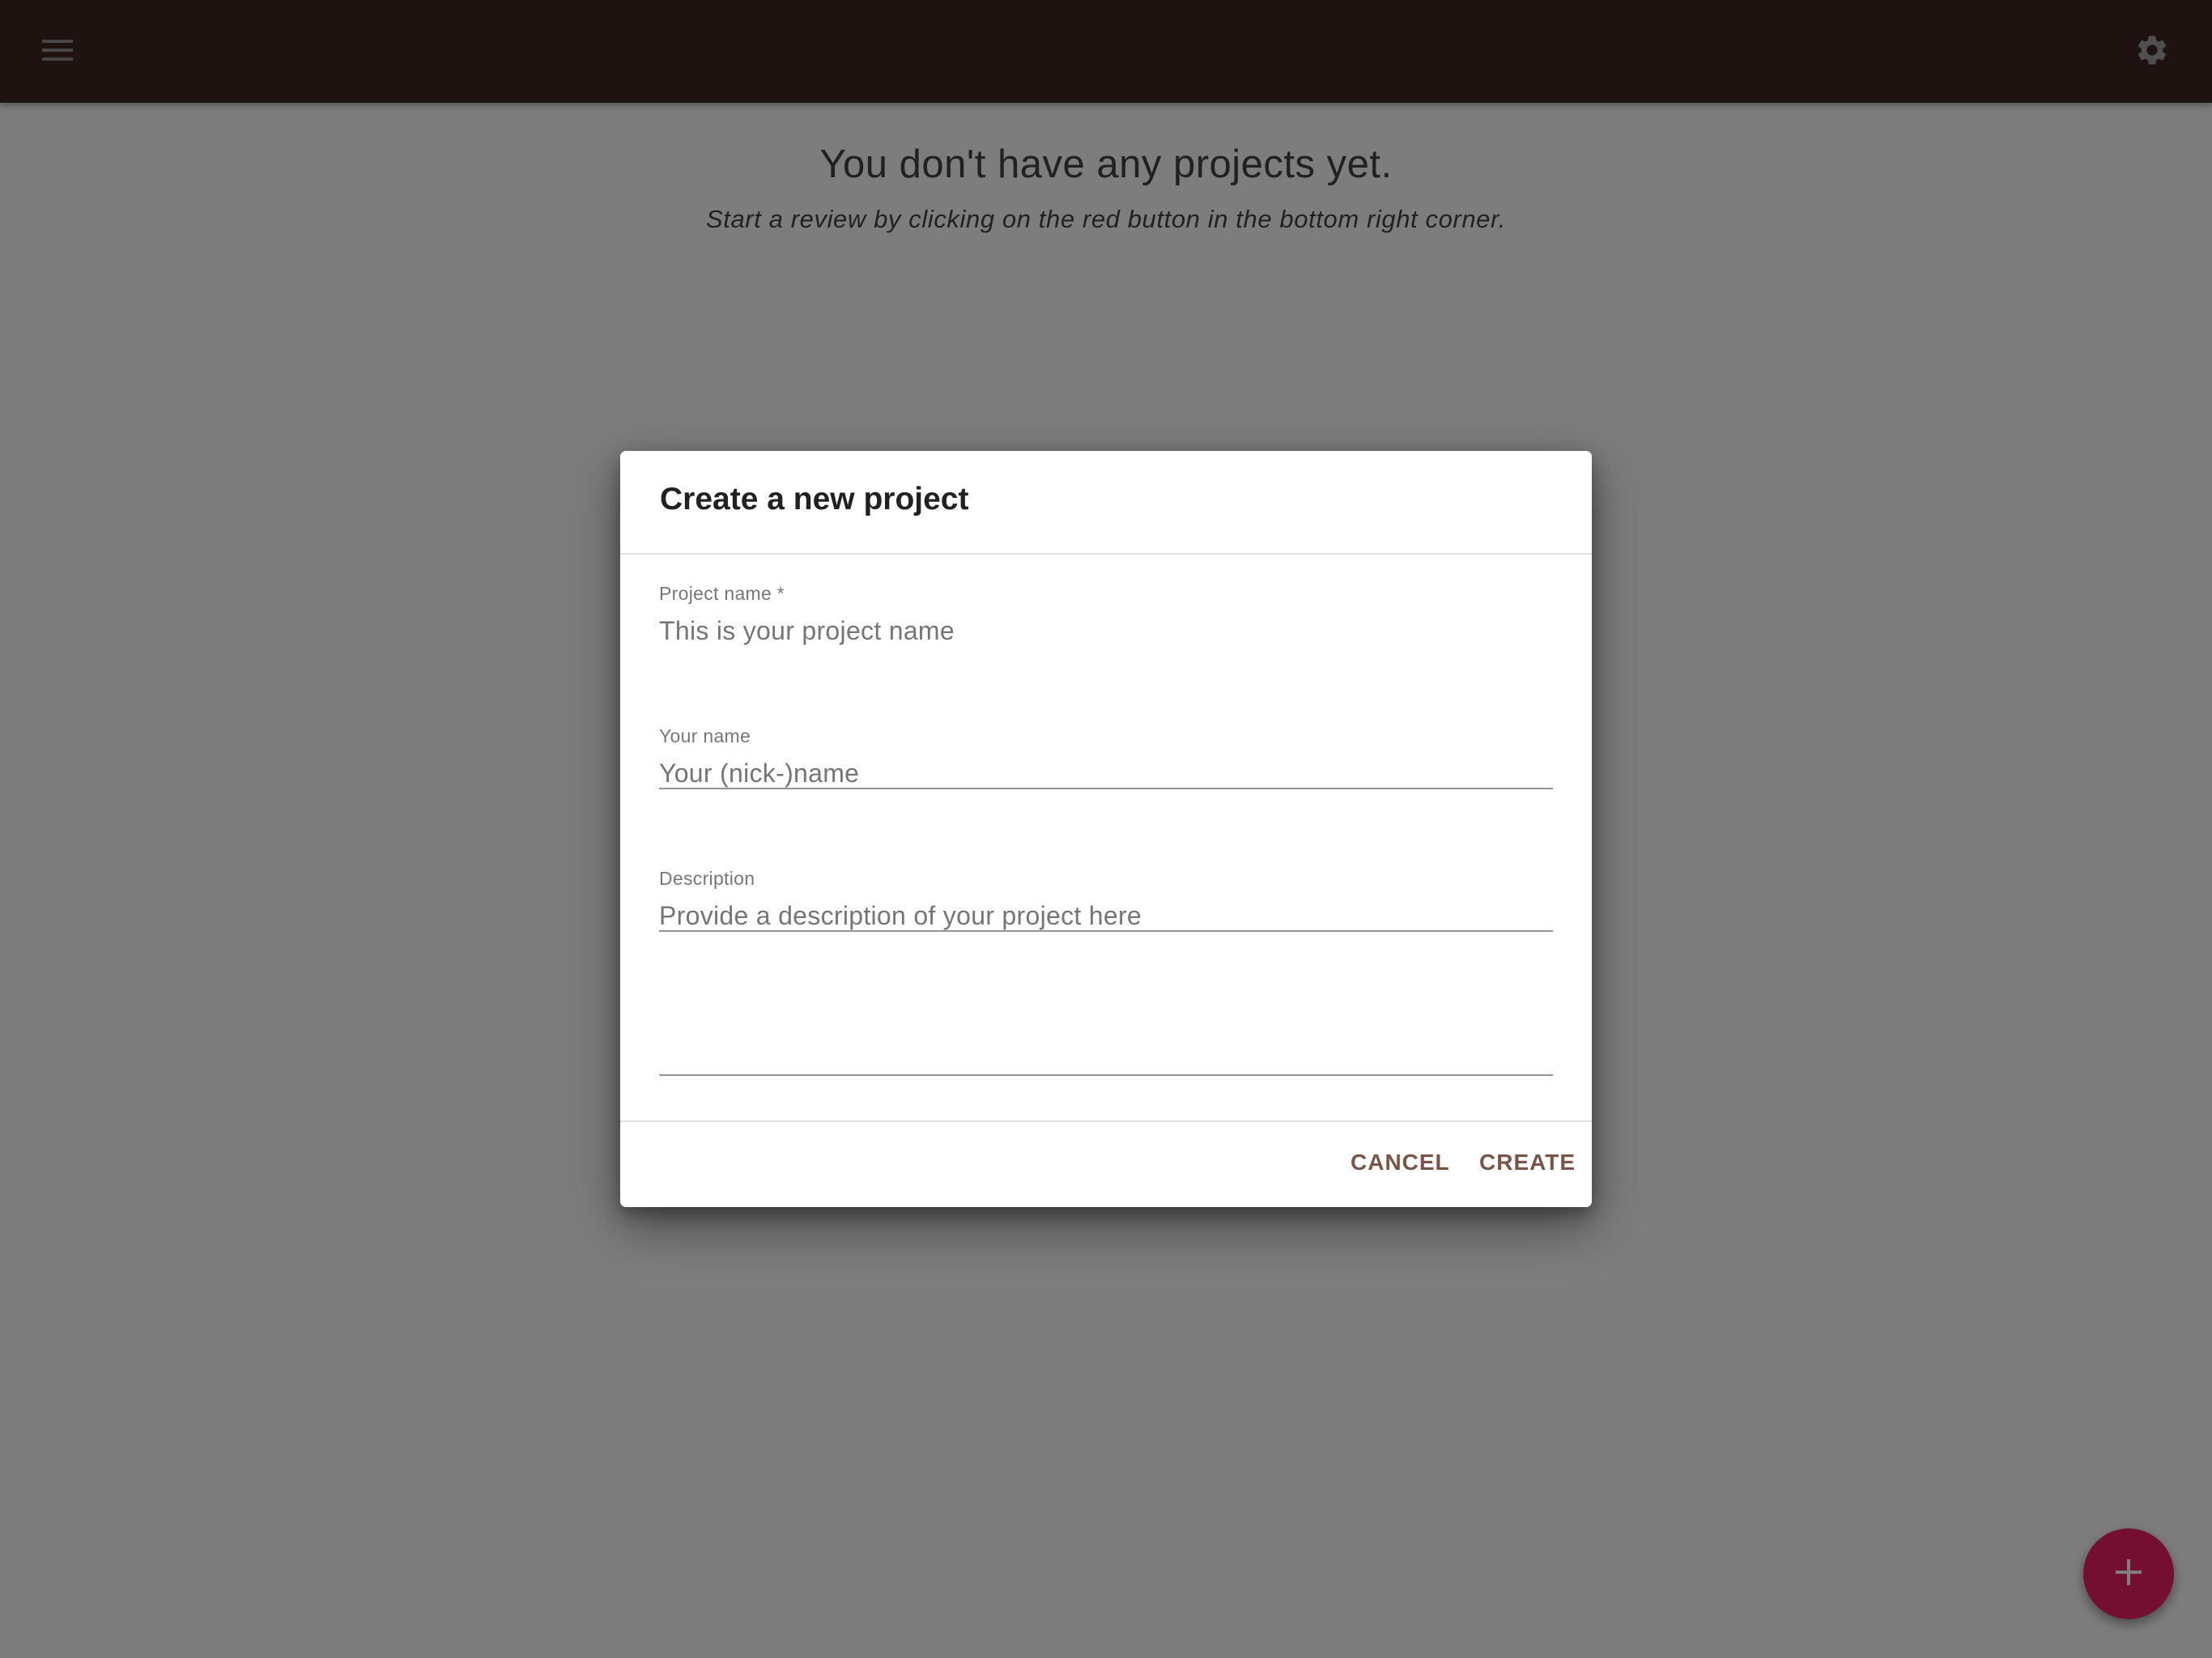 Image resolution: width=2212 pixels, height=1658 pixels. What do you see at coordinates (1106, 686) in the screenshot?
I see `project-name-field: Project name *` at bounding box center [1106, 686].